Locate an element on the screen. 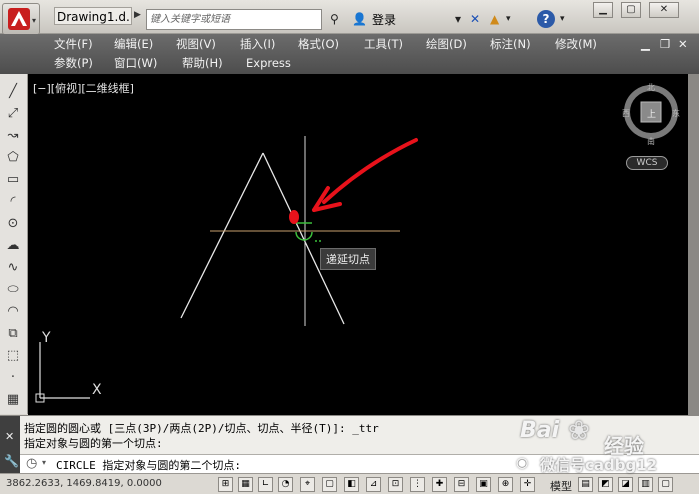 This screenshot has height=494, width=699. layout-icon: ▤ is located at coordinates (585, 484).